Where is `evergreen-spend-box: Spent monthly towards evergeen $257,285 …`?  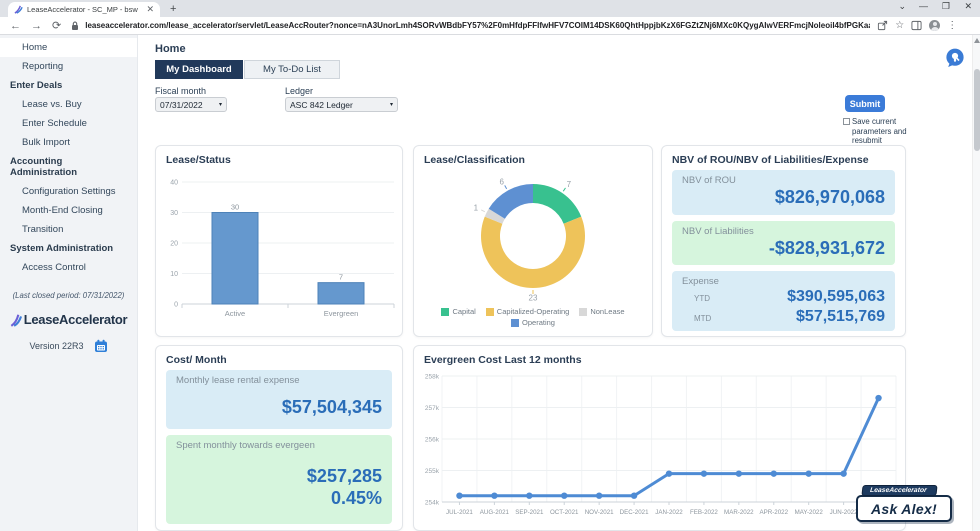
evergreen-spend-box: Spent monthly towards evergeen $257,285 … is located at coordinates (279, 479).